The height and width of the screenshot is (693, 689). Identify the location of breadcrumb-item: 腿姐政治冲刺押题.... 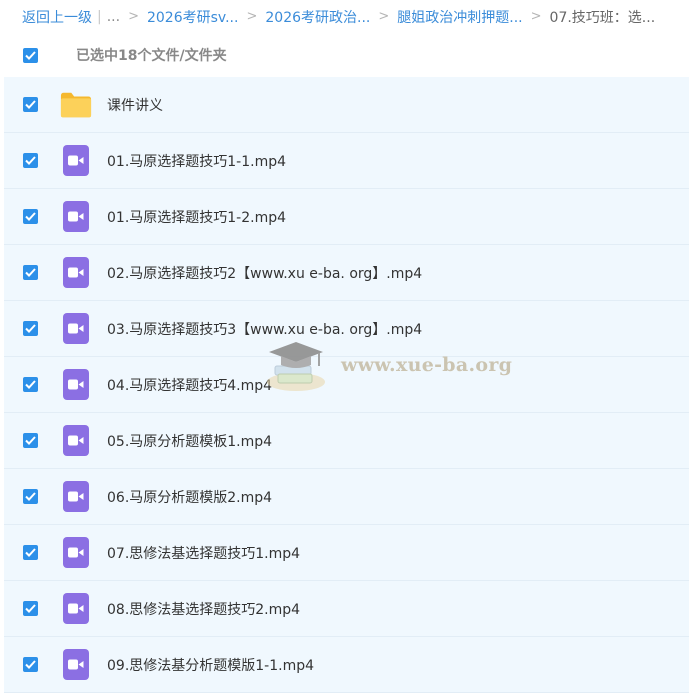
(459, 17).